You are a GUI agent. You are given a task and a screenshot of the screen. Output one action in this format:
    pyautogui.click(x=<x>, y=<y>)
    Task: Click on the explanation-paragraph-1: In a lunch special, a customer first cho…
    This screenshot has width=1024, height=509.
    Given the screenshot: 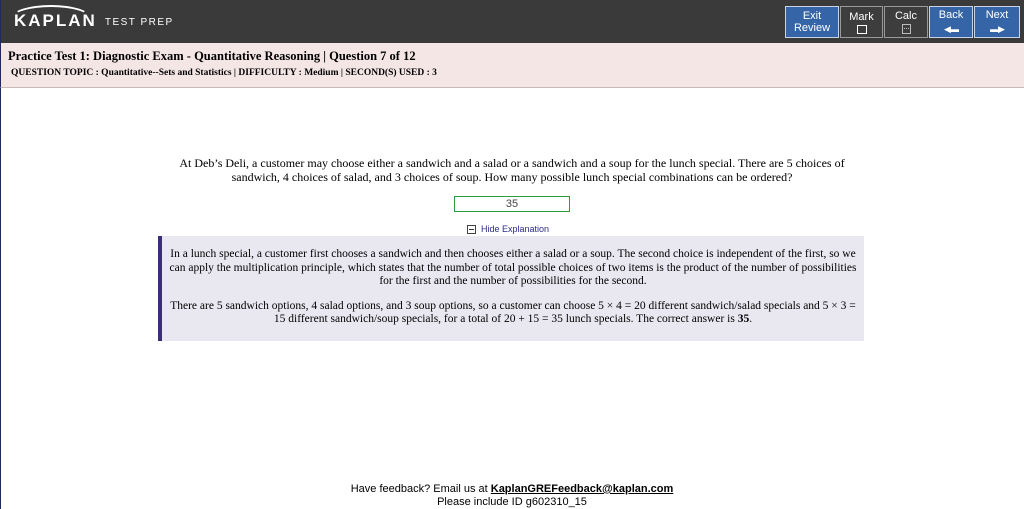 What is the action you would take?
    pyautogui.click(x=513, y=267)
    